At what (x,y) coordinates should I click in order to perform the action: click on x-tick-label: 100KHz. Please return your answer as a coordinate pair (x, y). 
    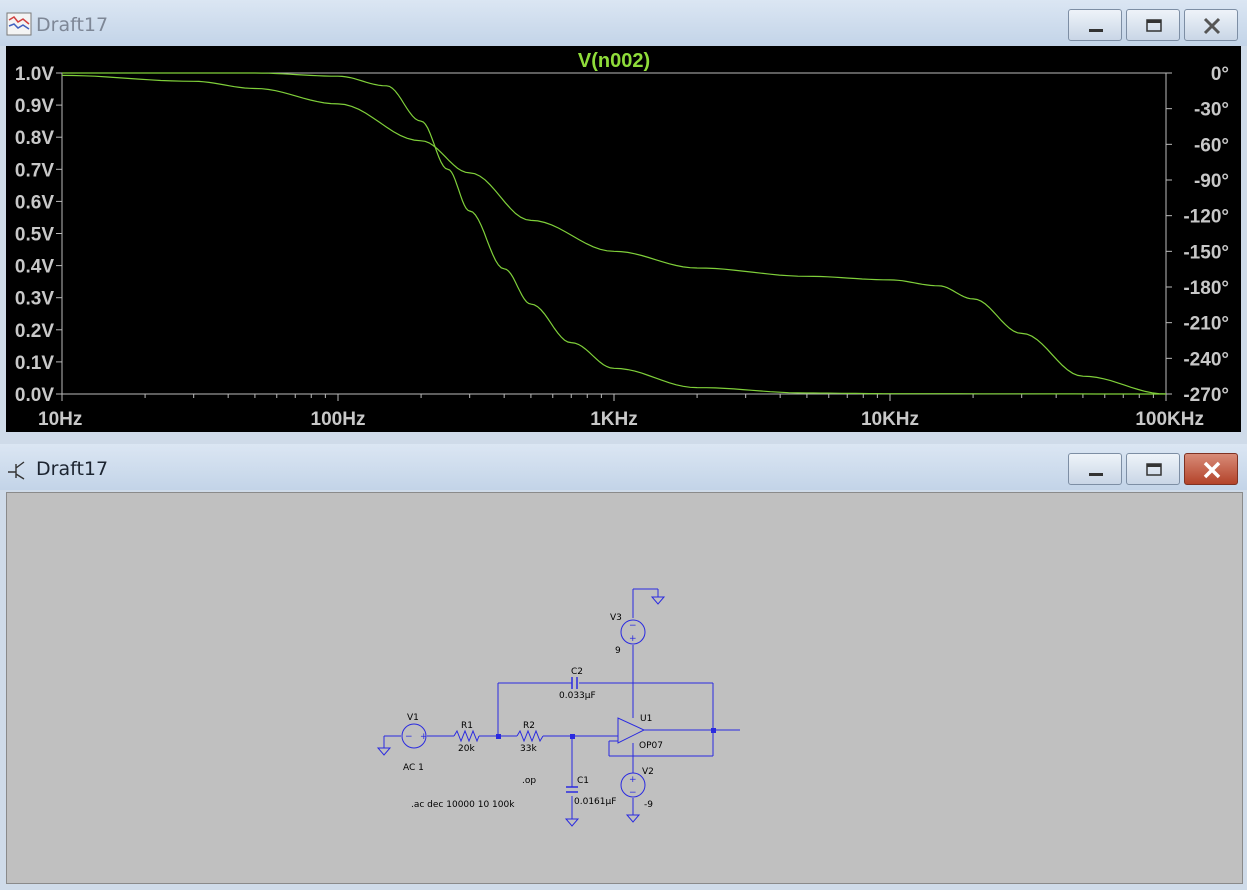
    Looking at the image, I should click on (1169, 419).